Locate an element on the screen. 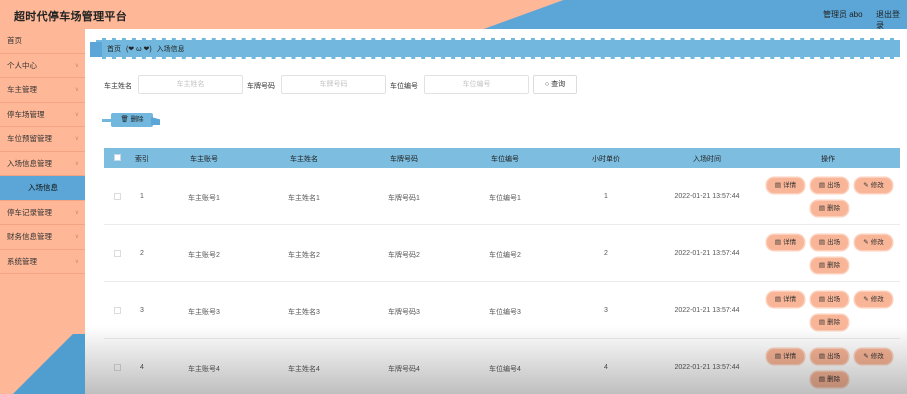  breadcrumb-current: 入场信息 is located at coordinates (170, 49).